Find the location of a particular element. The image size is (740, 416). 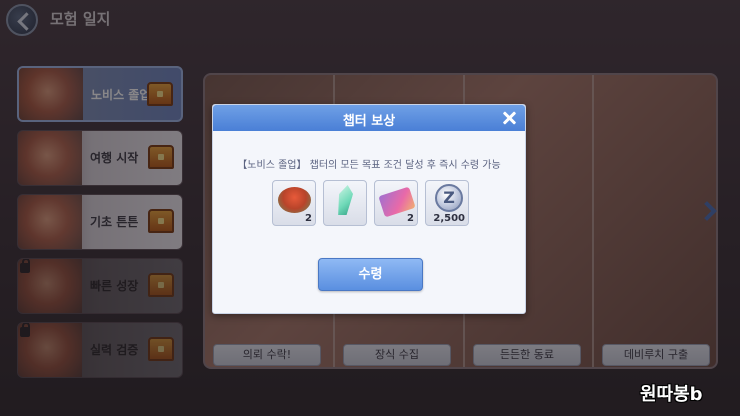

close-icon is located at coordinates (509, 118).